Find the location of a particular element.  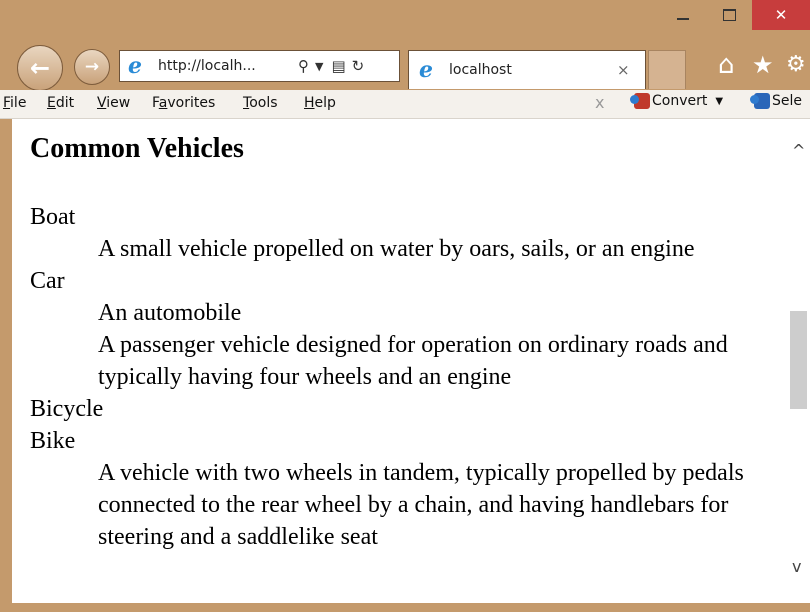

tab-title: localhost is located at coordinates (480, 70).